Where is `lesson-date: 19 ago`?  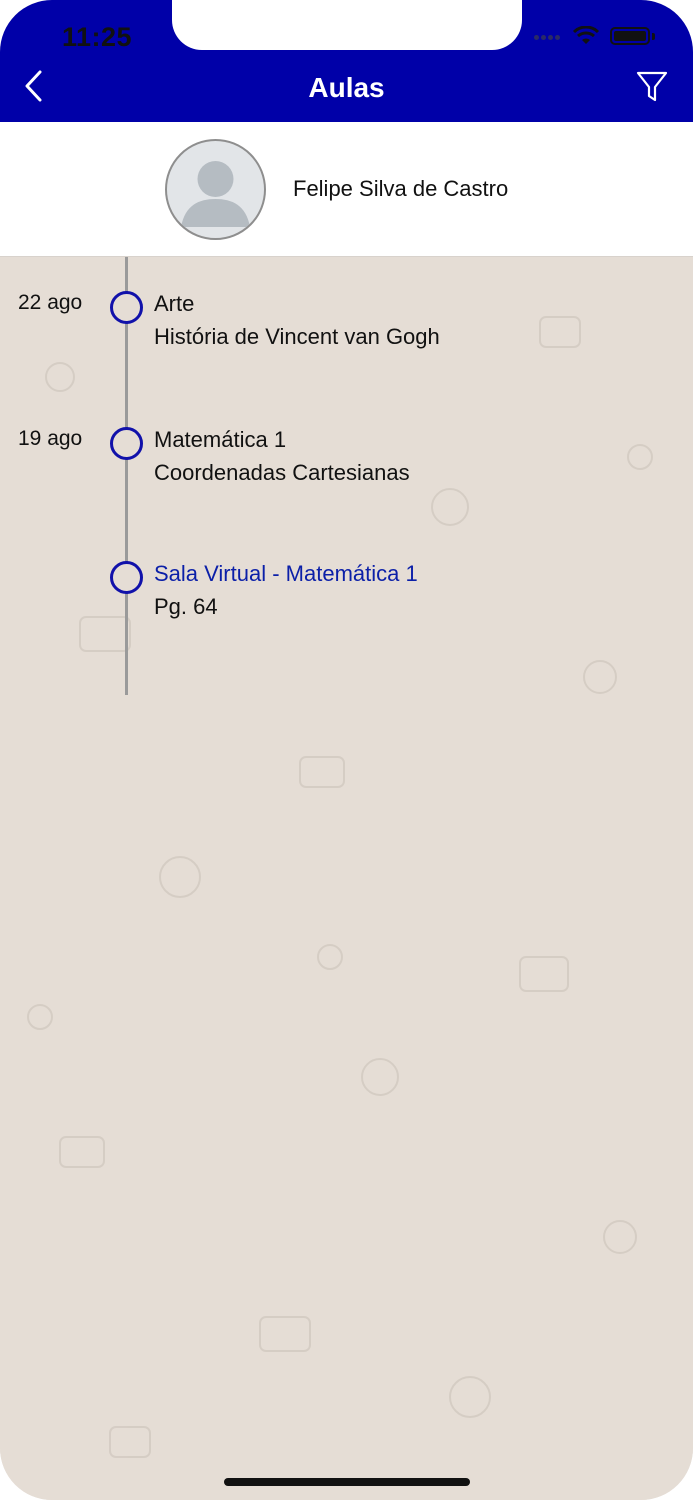
lesson-date: 19 ago is located at coordinates (50, 438).